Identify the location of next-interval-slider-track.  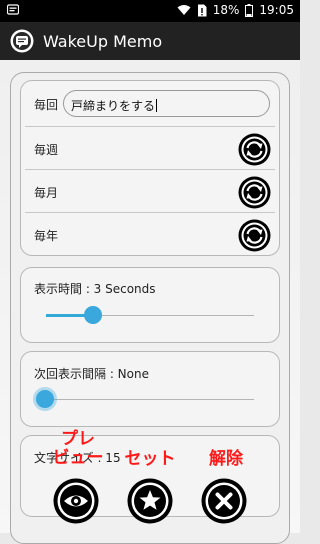
(150, 399).